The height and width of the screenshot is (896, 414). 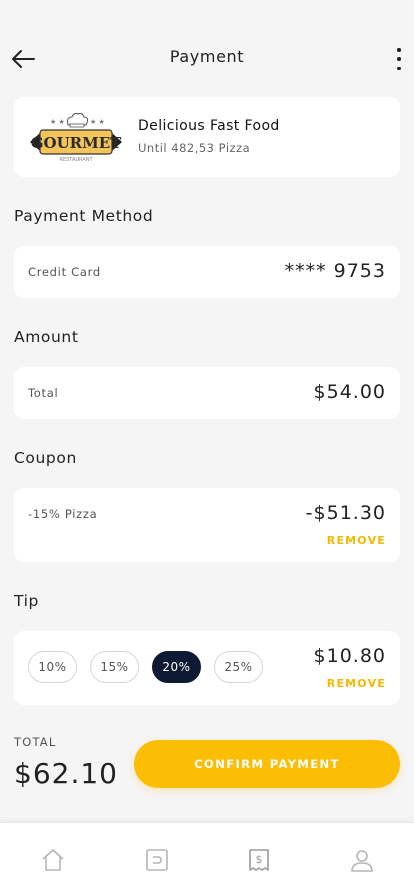 I want to click on tip-heading: Tip, so click(x=26, y=601).